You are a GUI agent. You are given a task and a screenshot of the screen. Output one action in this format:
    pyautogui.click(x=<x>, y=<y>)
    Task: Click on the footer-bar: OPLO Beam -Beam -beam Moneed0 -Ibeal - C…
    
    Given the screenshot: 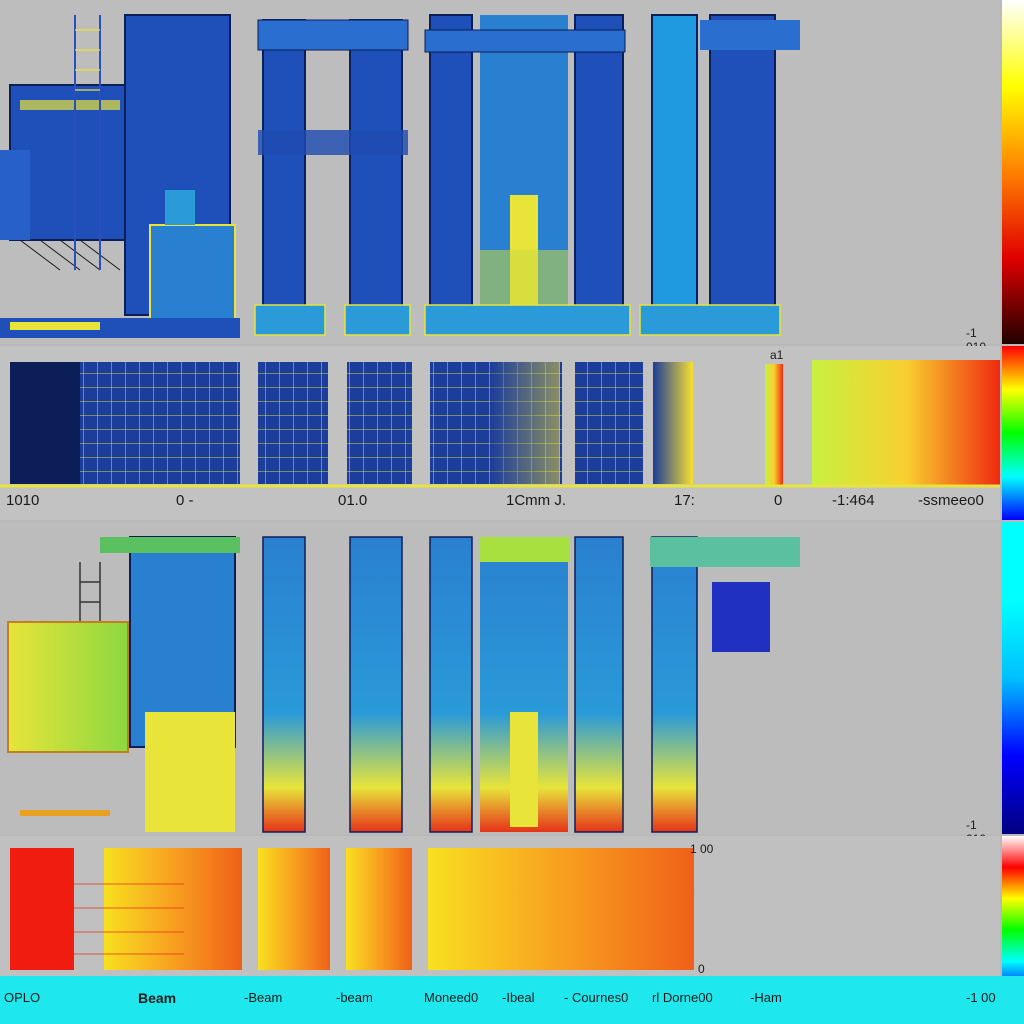 What is the action you would take?
    pyautogui.click(x=512, y=1000)
    